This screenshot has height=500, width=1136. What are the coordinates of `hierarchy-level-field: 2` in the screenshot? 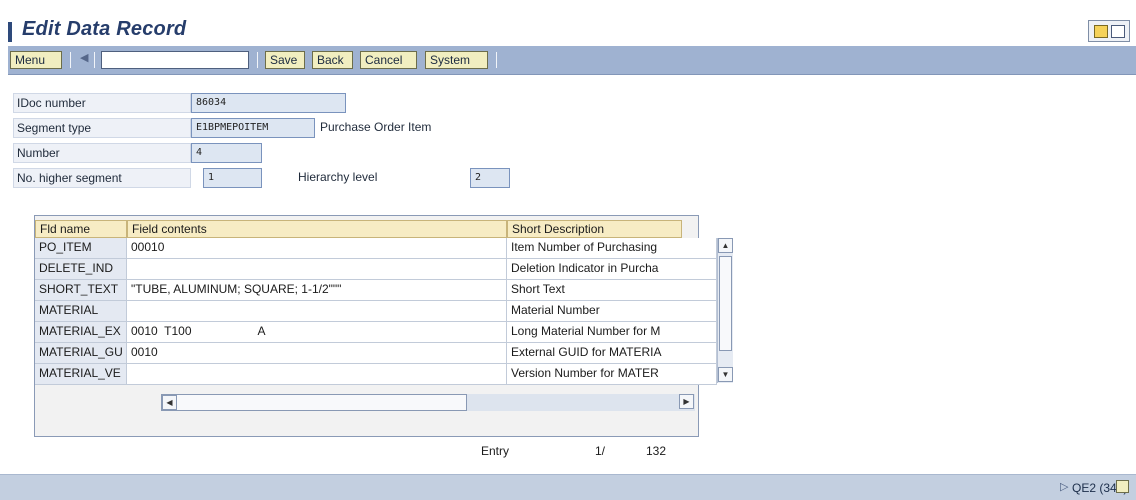 It's located at (490, 178).